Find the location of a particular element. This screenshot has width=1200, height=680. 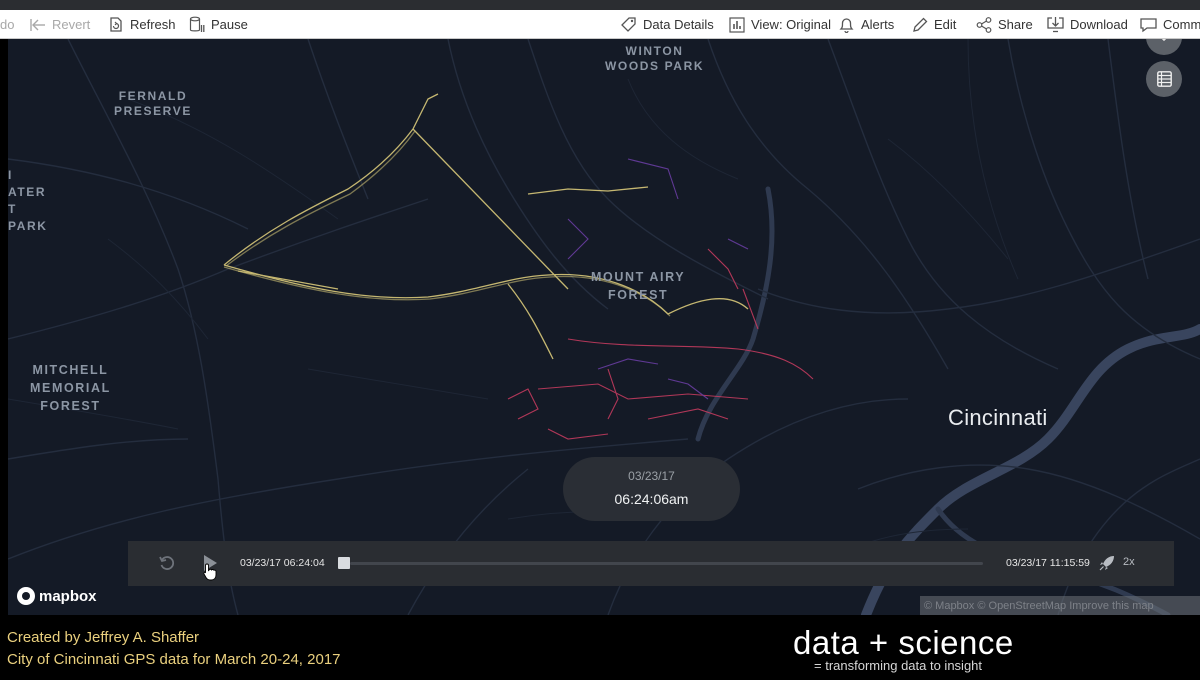

map-label-winton-woods: WINTON WOODS PARK is located at coordinates (654, 59).